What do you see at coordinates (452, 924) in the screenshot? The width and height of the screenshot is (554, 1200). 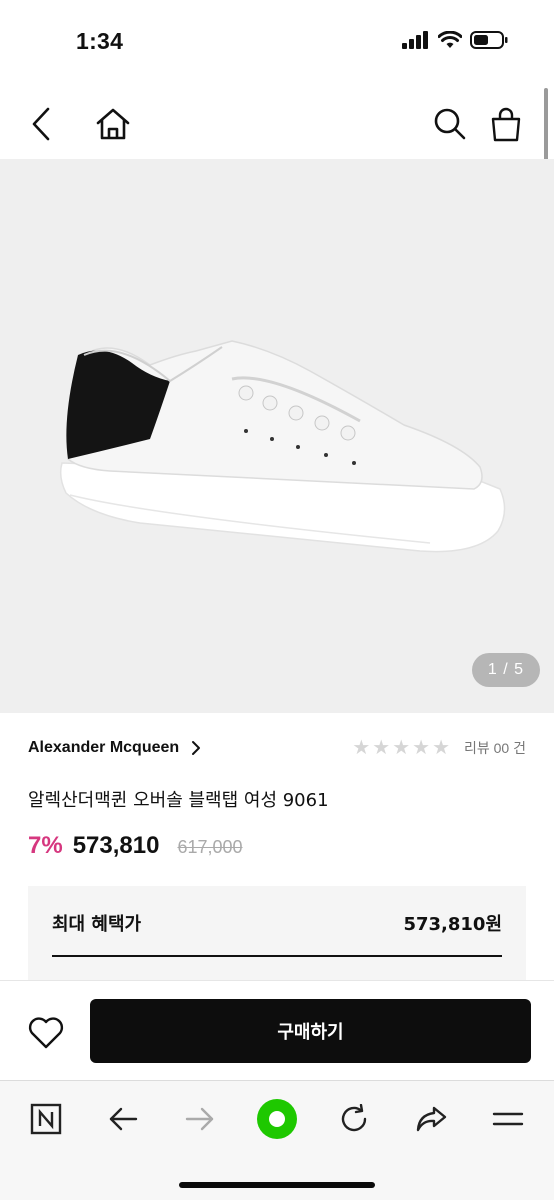 I see `benefit-price: 573,810원` at bounding box center [452, 924].